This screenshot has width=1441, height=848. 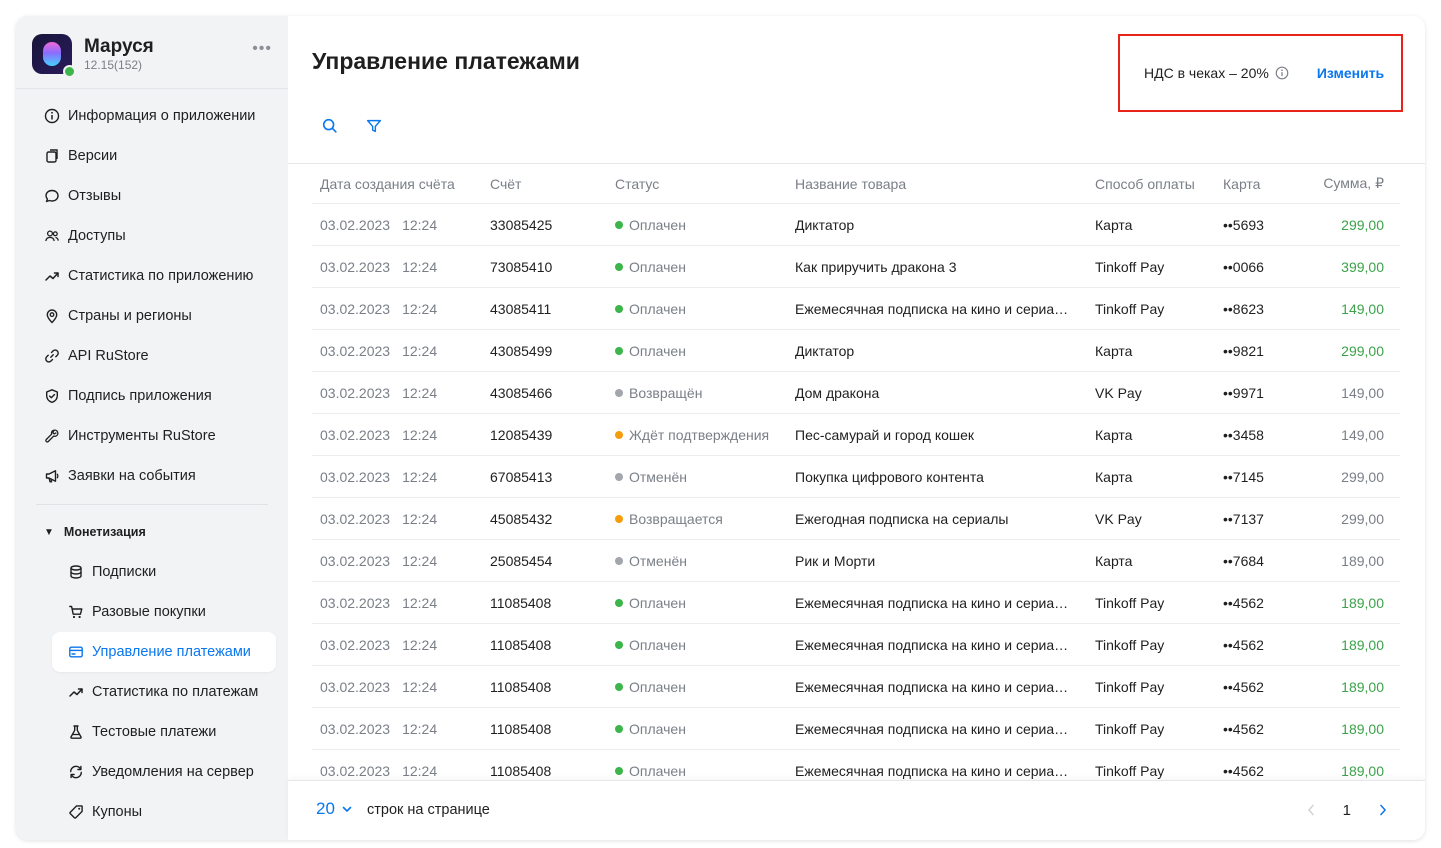 I want to click on sidebar-item: Инструменты RuStore, so click(x=156, y=436).